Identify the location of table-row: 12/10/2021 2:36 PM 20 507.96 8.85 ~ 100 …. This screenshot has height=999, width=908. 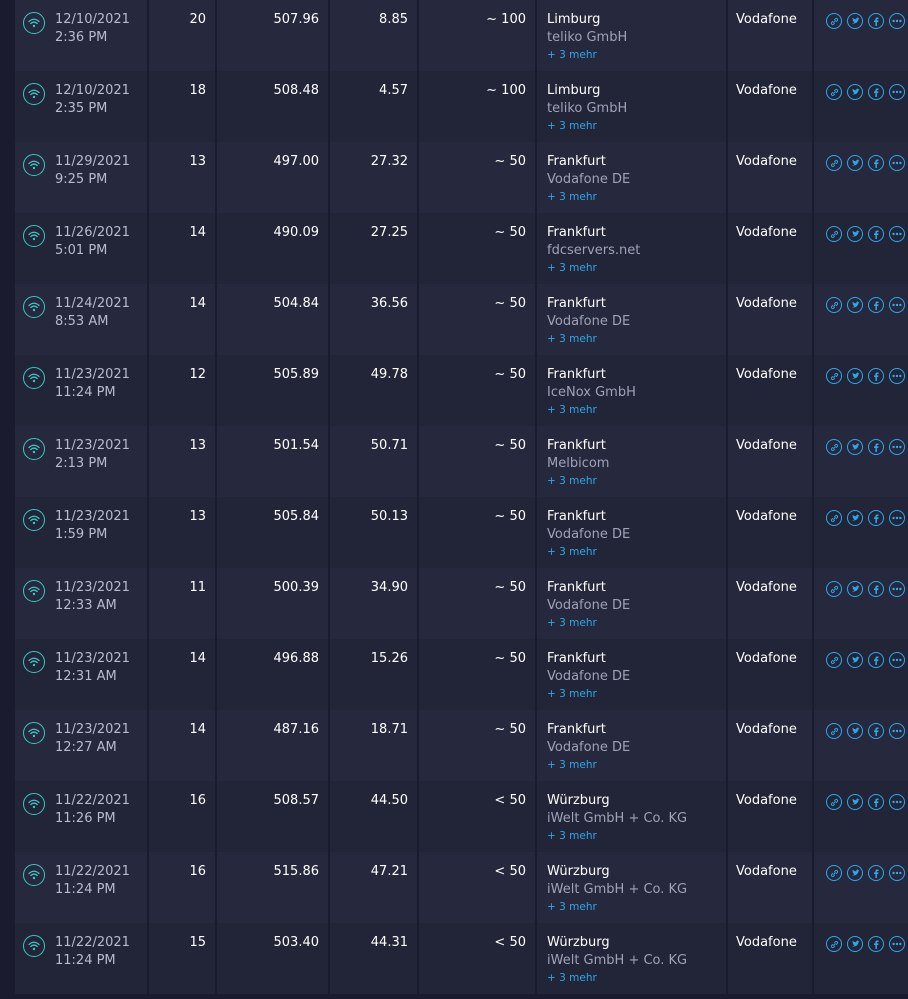
(461, 35).